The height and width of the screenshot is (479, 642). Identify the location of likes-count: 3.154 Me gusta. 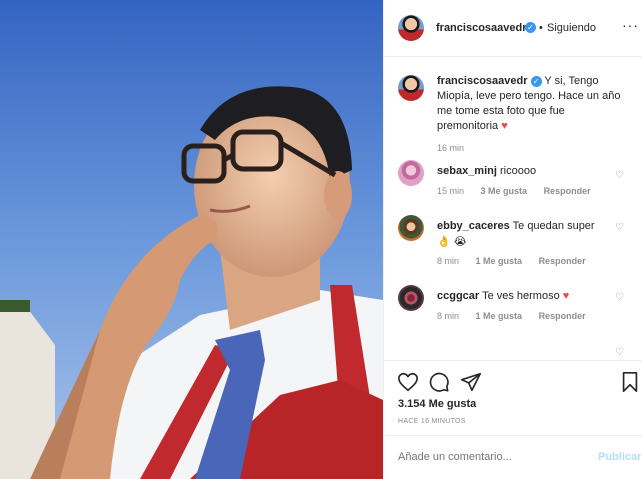
(437, 404).